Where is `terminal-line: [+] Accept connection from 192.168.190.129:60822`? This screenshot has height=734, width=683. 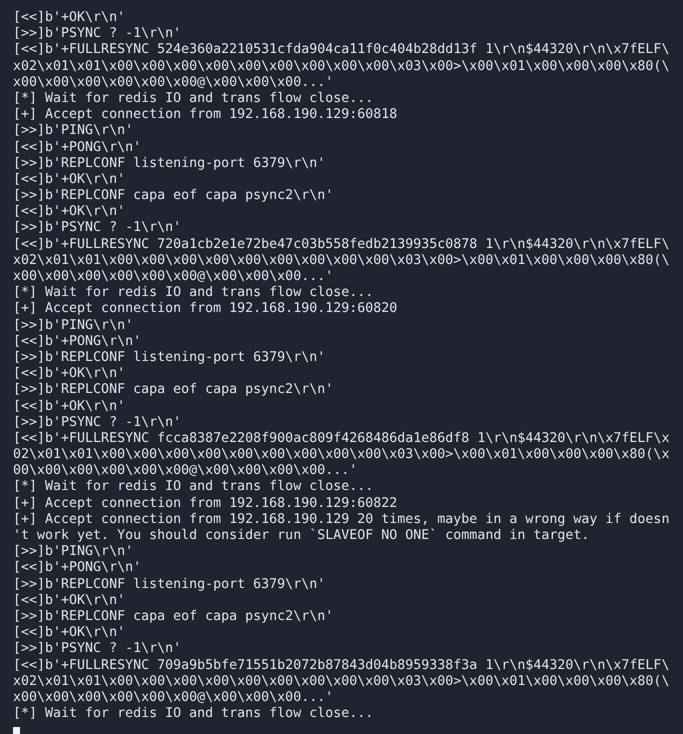 terminal-line: [+] Accept connection from 192.168.190.129:60822 is located at coordinates (205, 504).